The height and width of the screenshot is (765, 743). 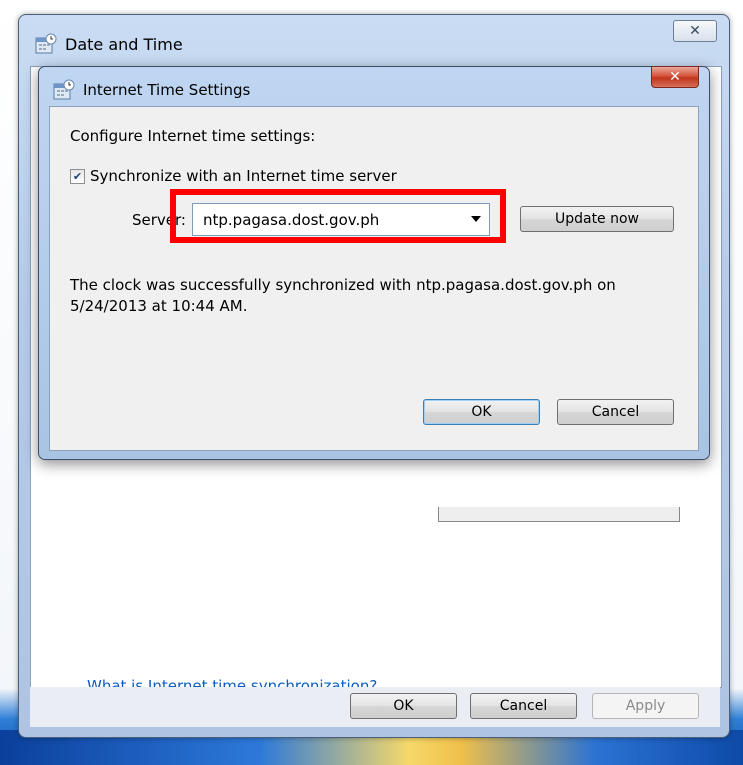 What do you see at coordinates (193, 136) in the screenshot?
I see `configure-label: Configure Internet time settings:` at bounding box center [193, 136].